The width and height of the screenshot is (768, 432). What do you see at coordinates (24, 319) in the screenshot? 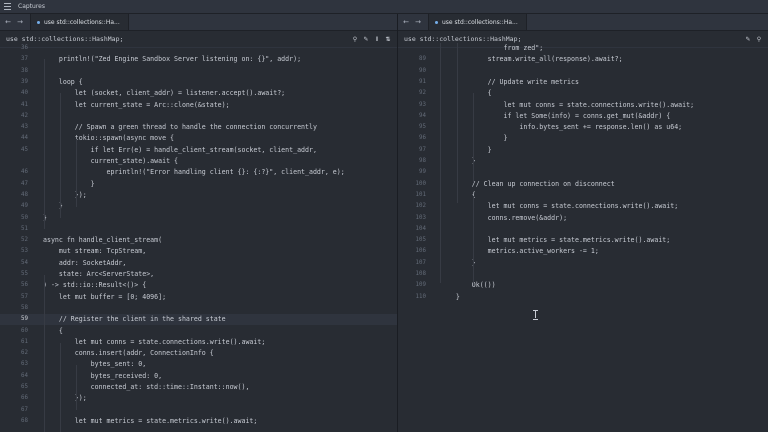
I see `line-number: 59` at bounding box center [24, 319].